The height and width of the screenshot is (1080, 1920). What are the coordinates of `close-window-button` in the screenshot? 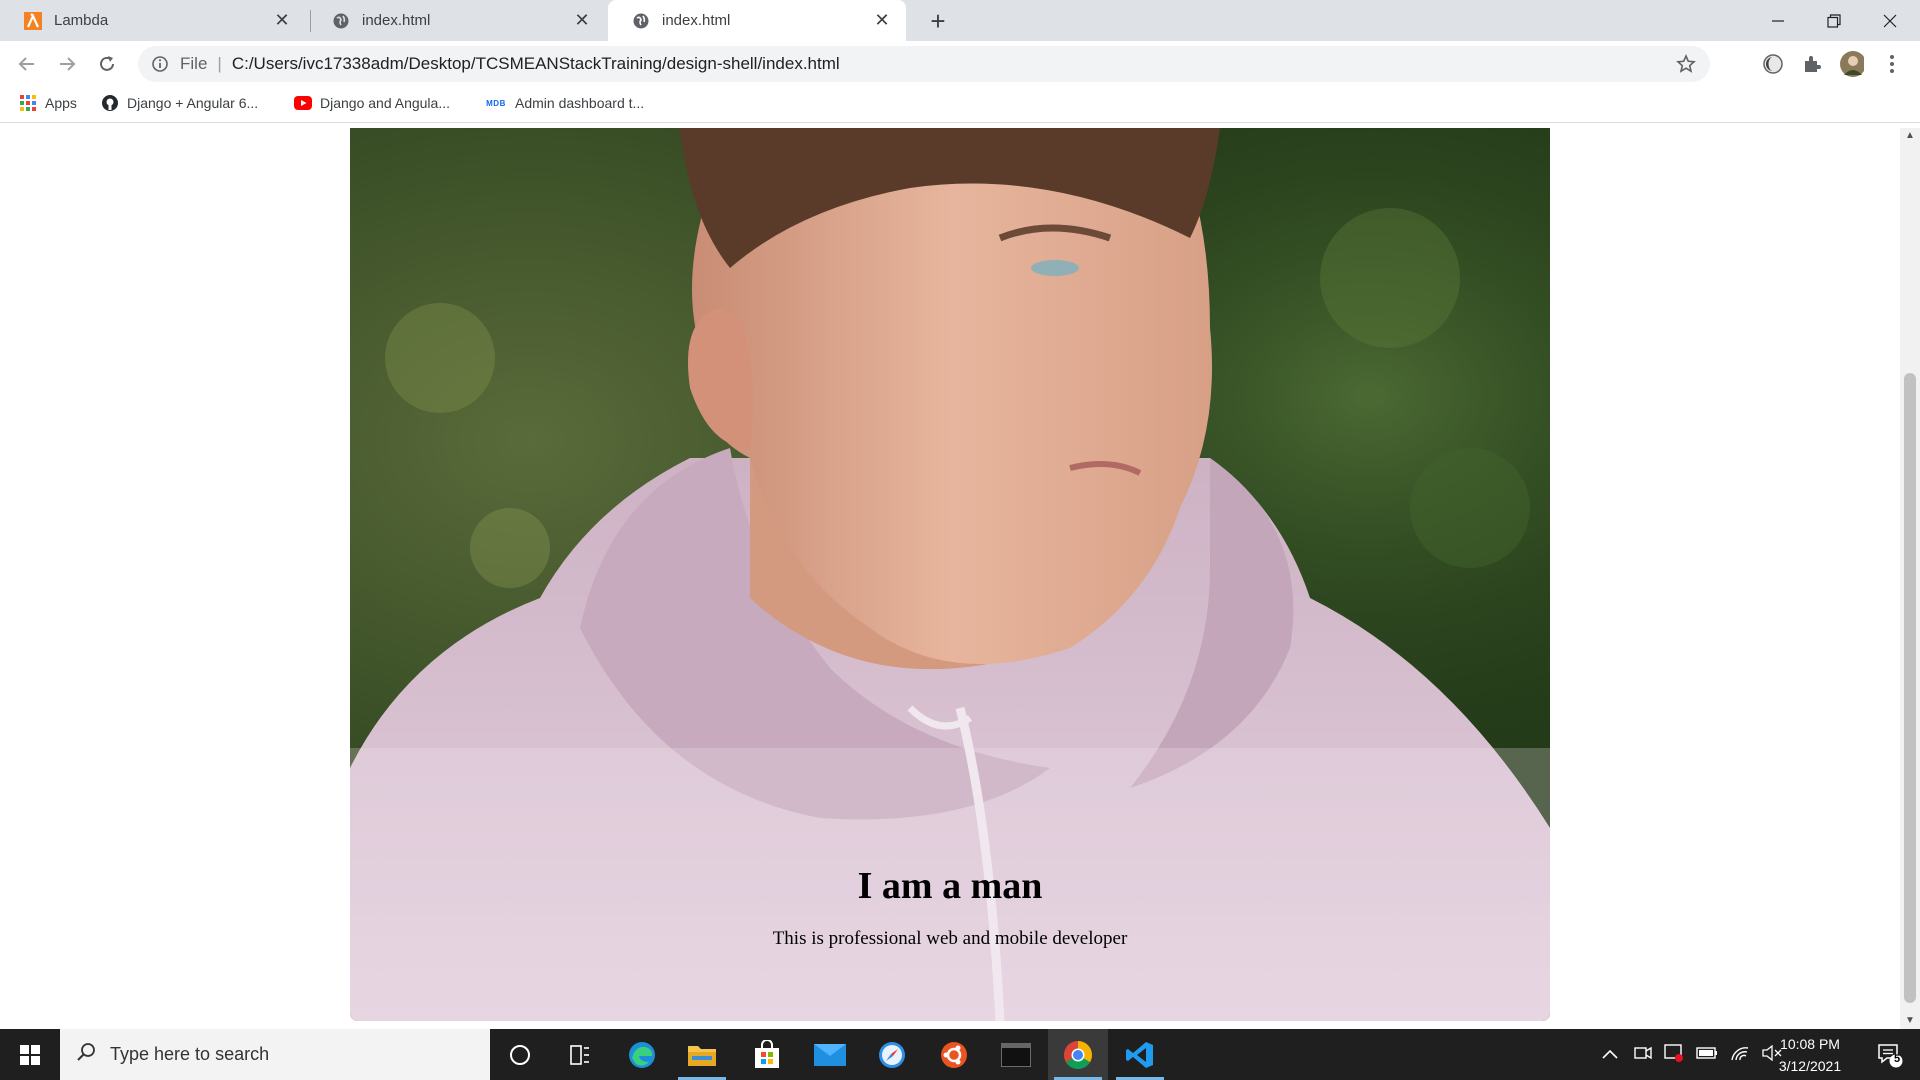 It's located at (1890, 20).